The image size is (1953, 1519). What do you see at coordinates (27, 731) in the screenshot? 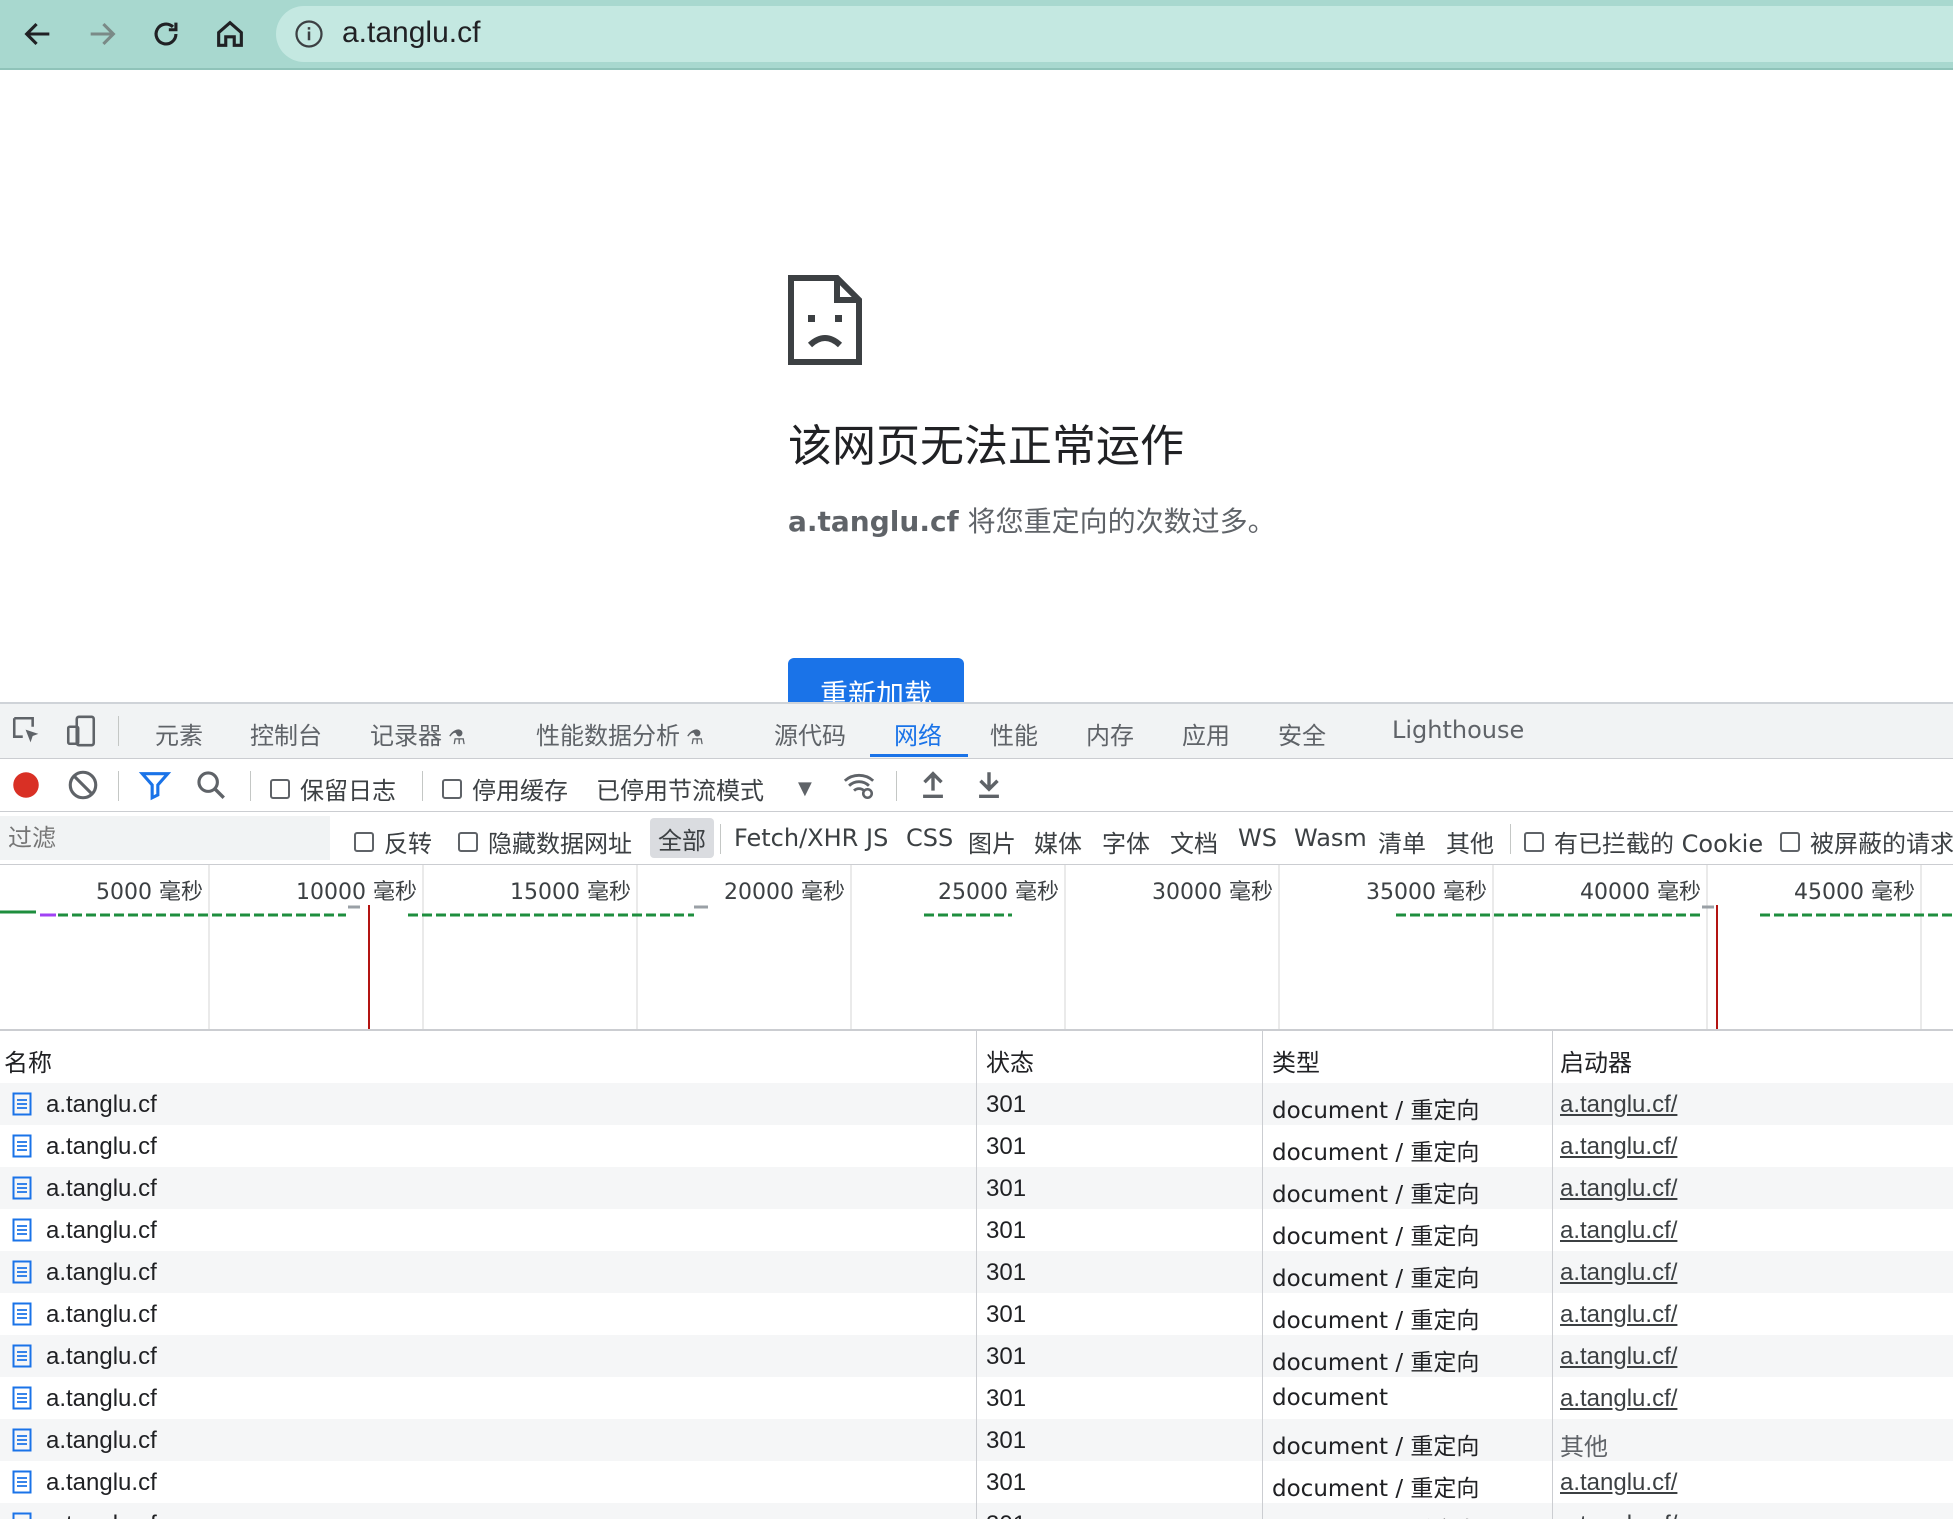
I see `inspect-element-icon` at bounding box center [27, 731].